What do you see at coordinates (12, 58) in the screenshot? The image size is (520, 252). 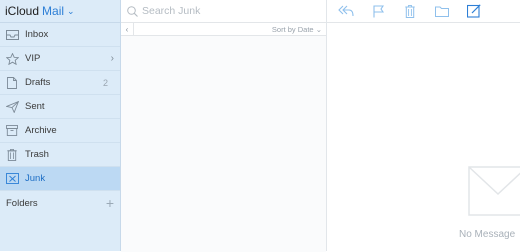 I see `star-icon` at bounding box center [12, 58].